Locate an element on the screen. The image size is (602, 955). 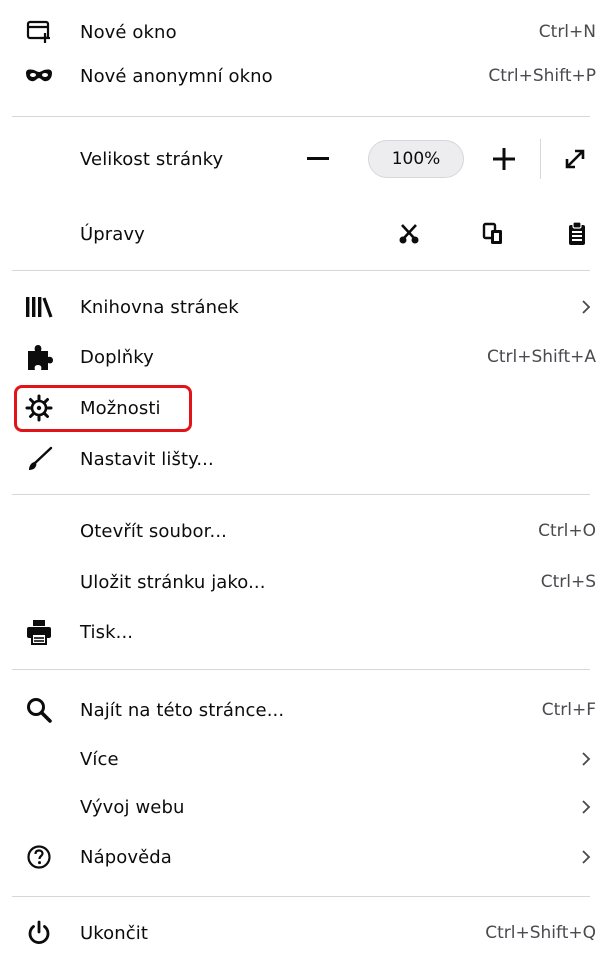
shortcut-text: Ctrl+S is located at coordinates (568, 582).